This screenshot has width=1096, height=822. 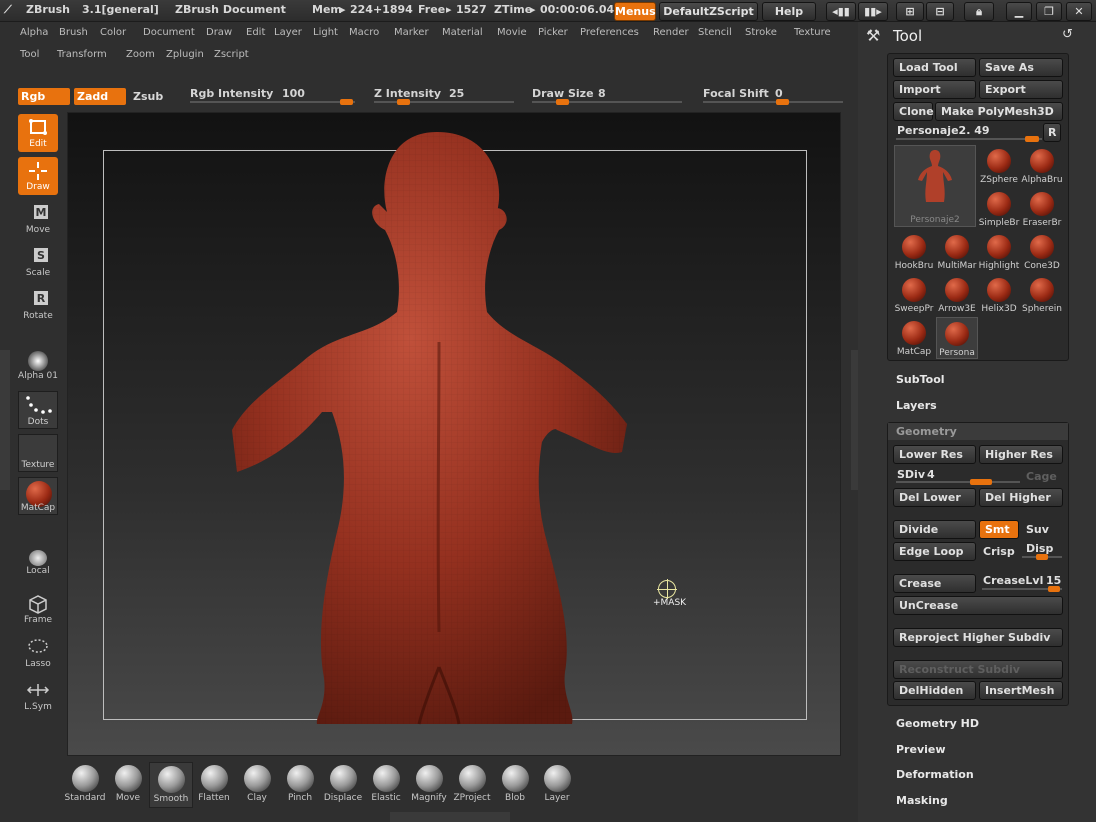 I want to click on crease-button: Crease, so click(x=934, y=583).